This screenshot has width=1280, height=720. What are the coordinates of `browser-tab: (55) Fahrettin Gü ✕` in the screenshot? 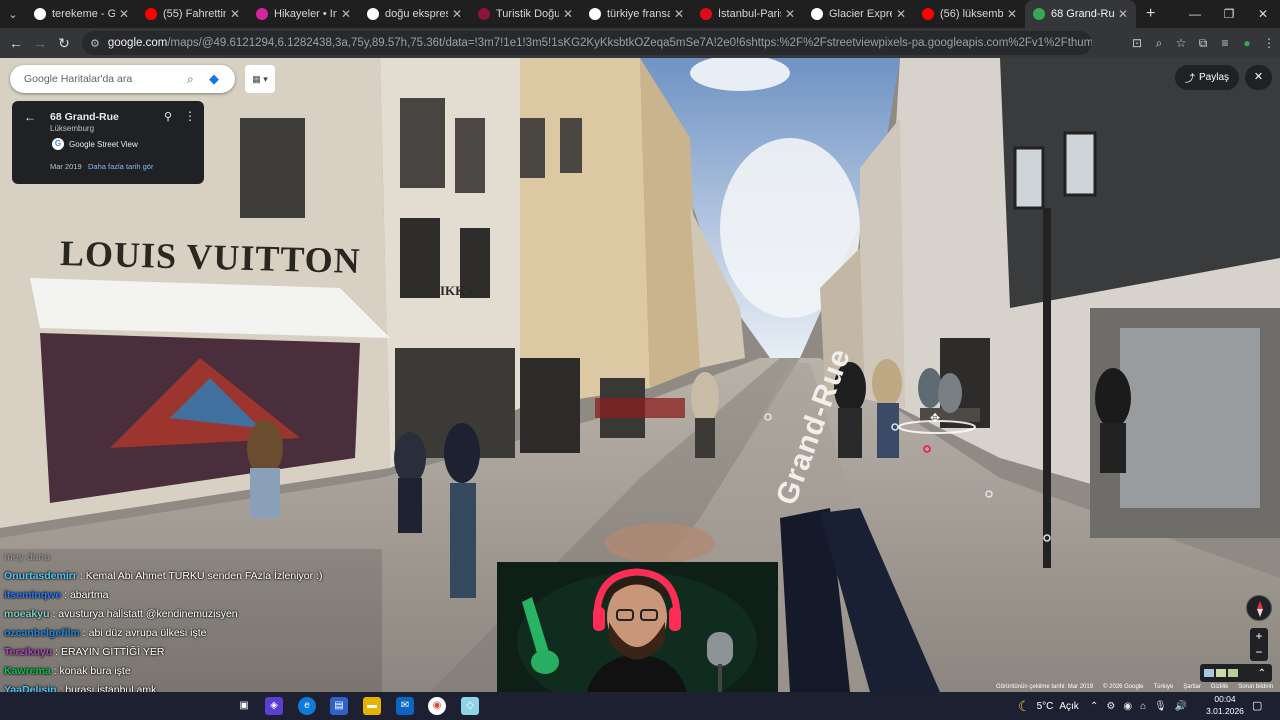 It's located at (192, 14).